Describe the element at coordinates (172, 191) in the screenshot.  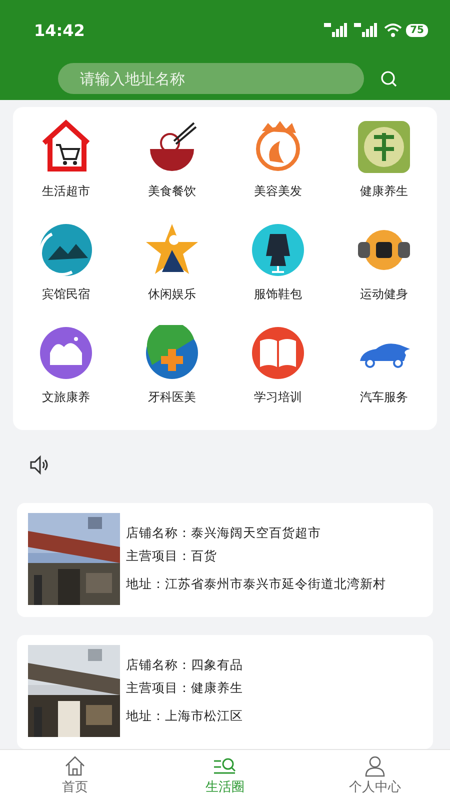
I see `category-label: 美食餐饮` at that location.